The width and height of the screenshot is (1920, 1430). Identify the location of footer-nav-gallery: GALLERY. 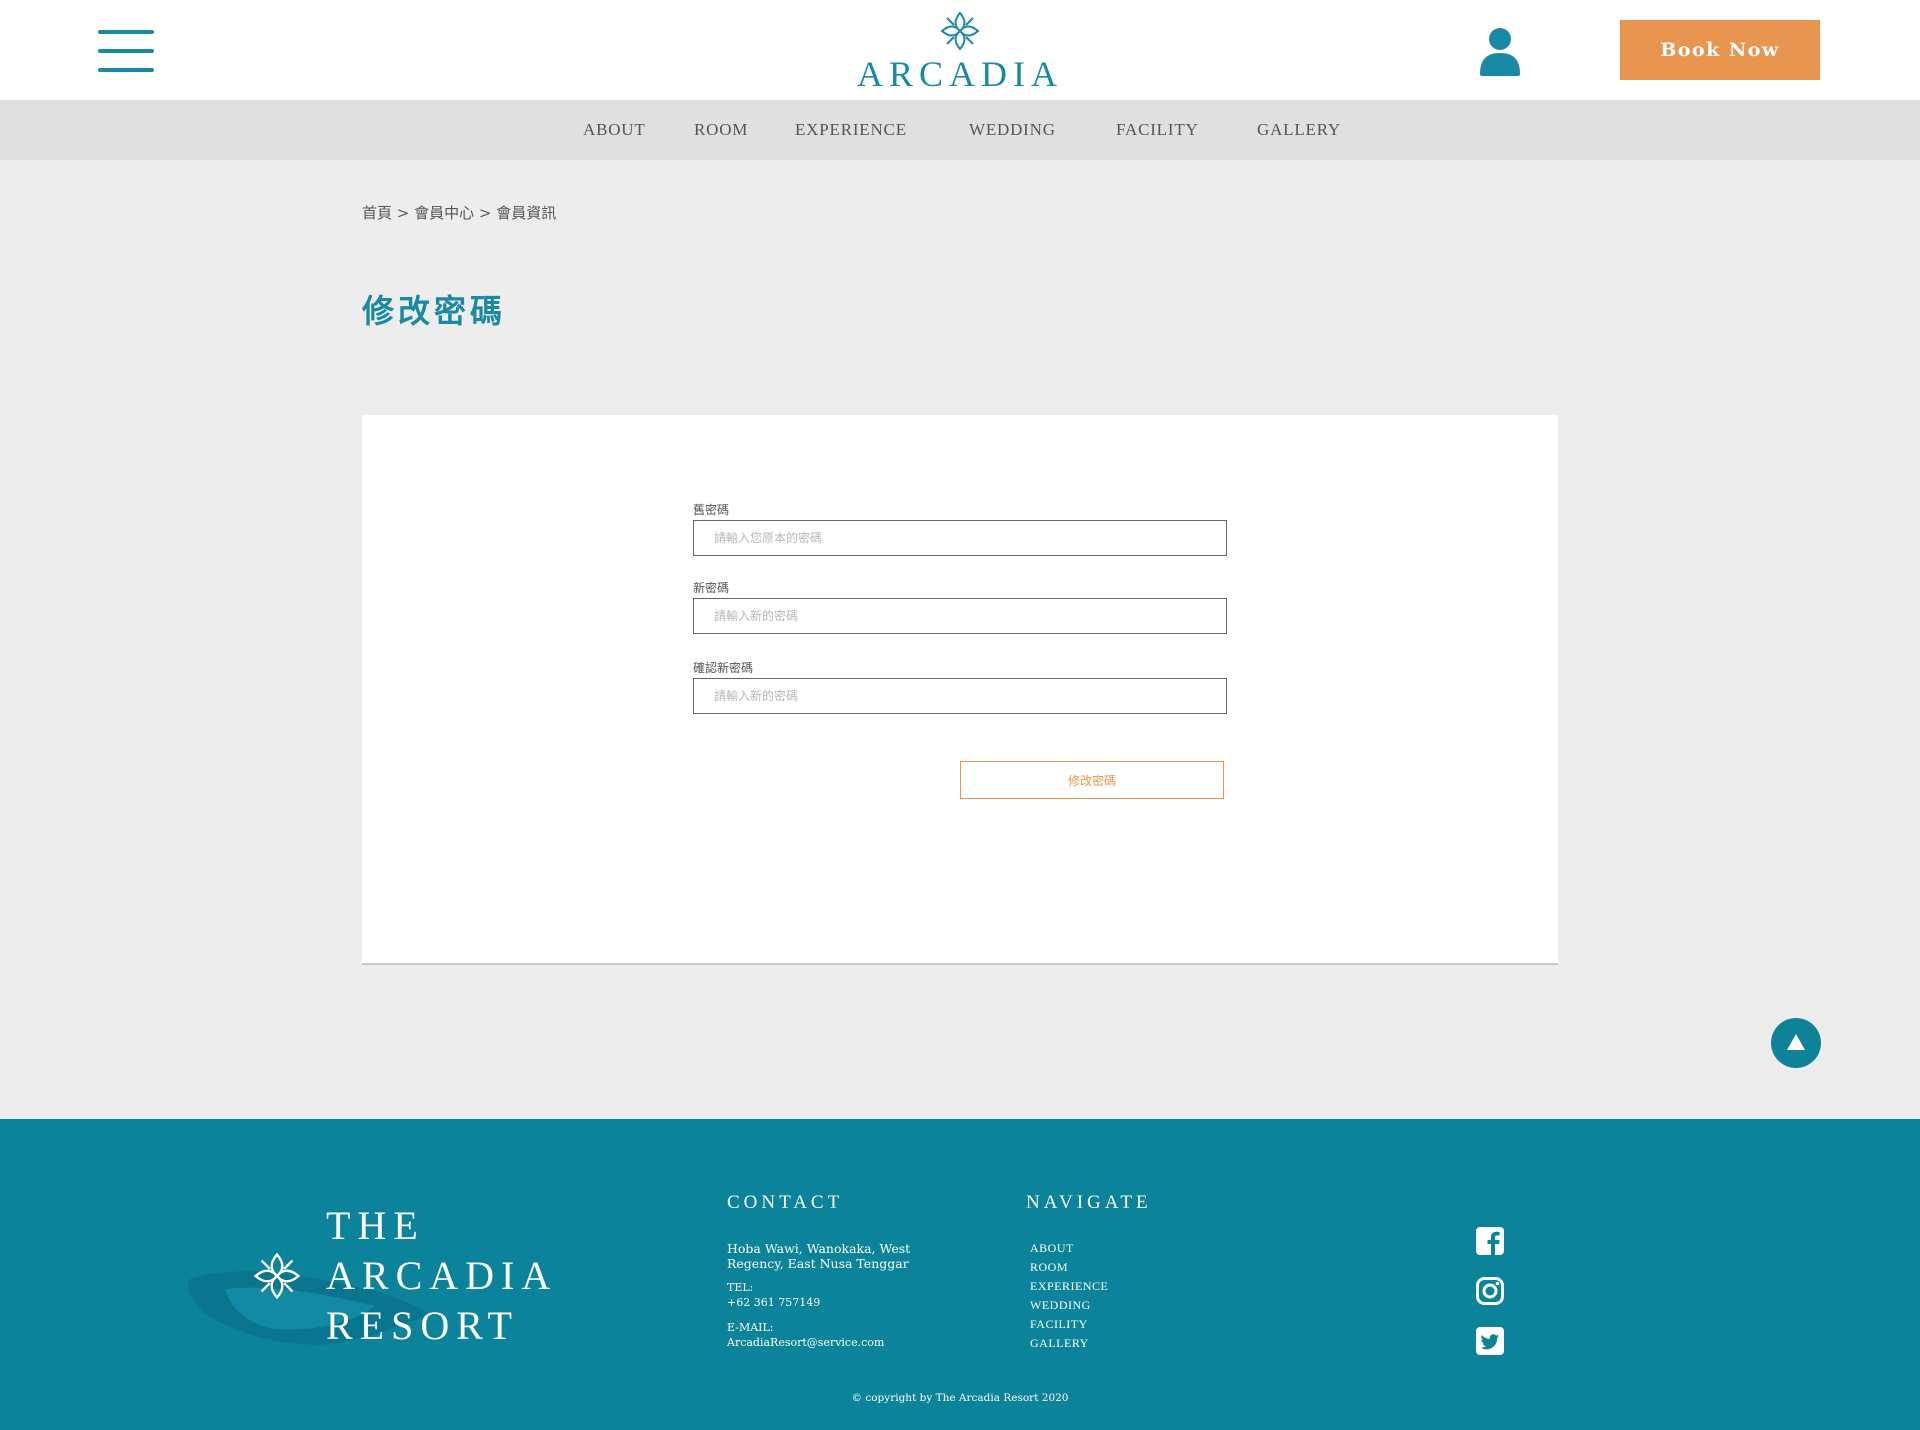
(1069, 1343).